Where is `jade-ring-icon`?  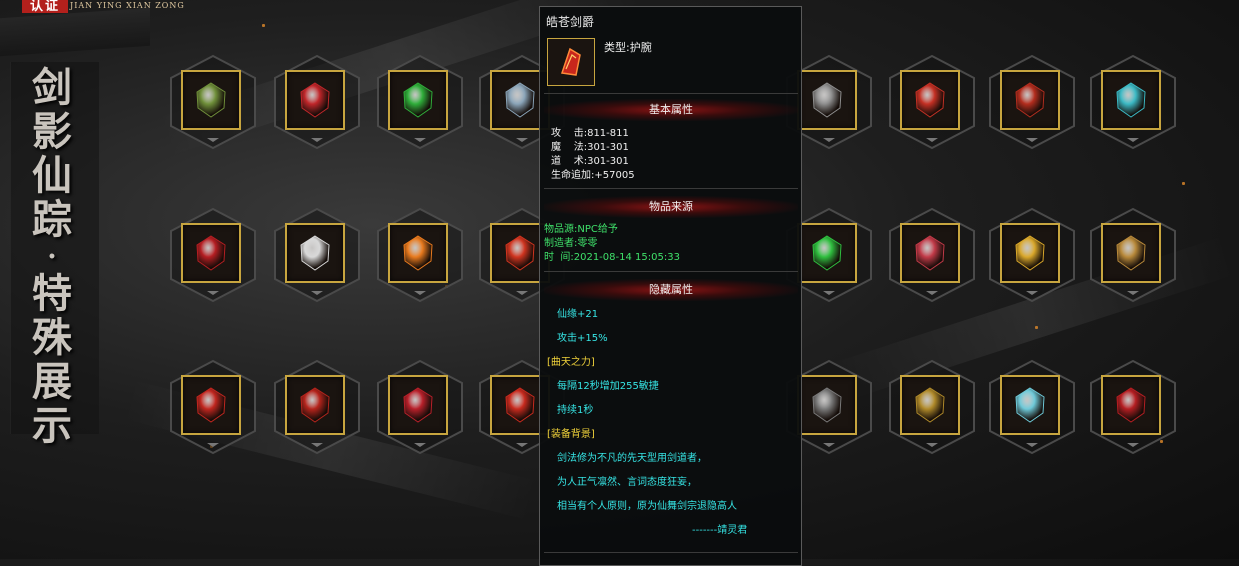
jade-ring-icon is located at coordinates (211, 100).